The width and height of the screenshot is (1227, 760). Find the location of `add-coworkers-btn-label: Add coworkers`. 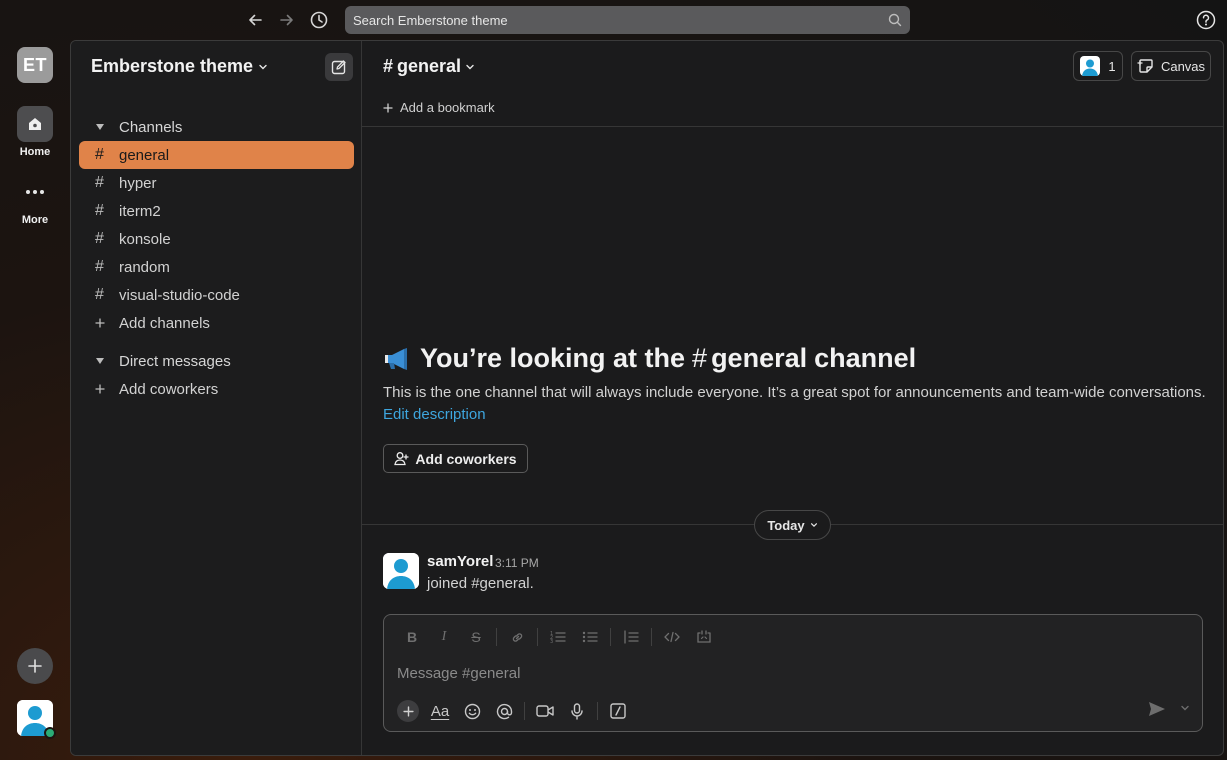

add-coworkers-btn-label: Add coworkers is located at coordinates (466, 458).